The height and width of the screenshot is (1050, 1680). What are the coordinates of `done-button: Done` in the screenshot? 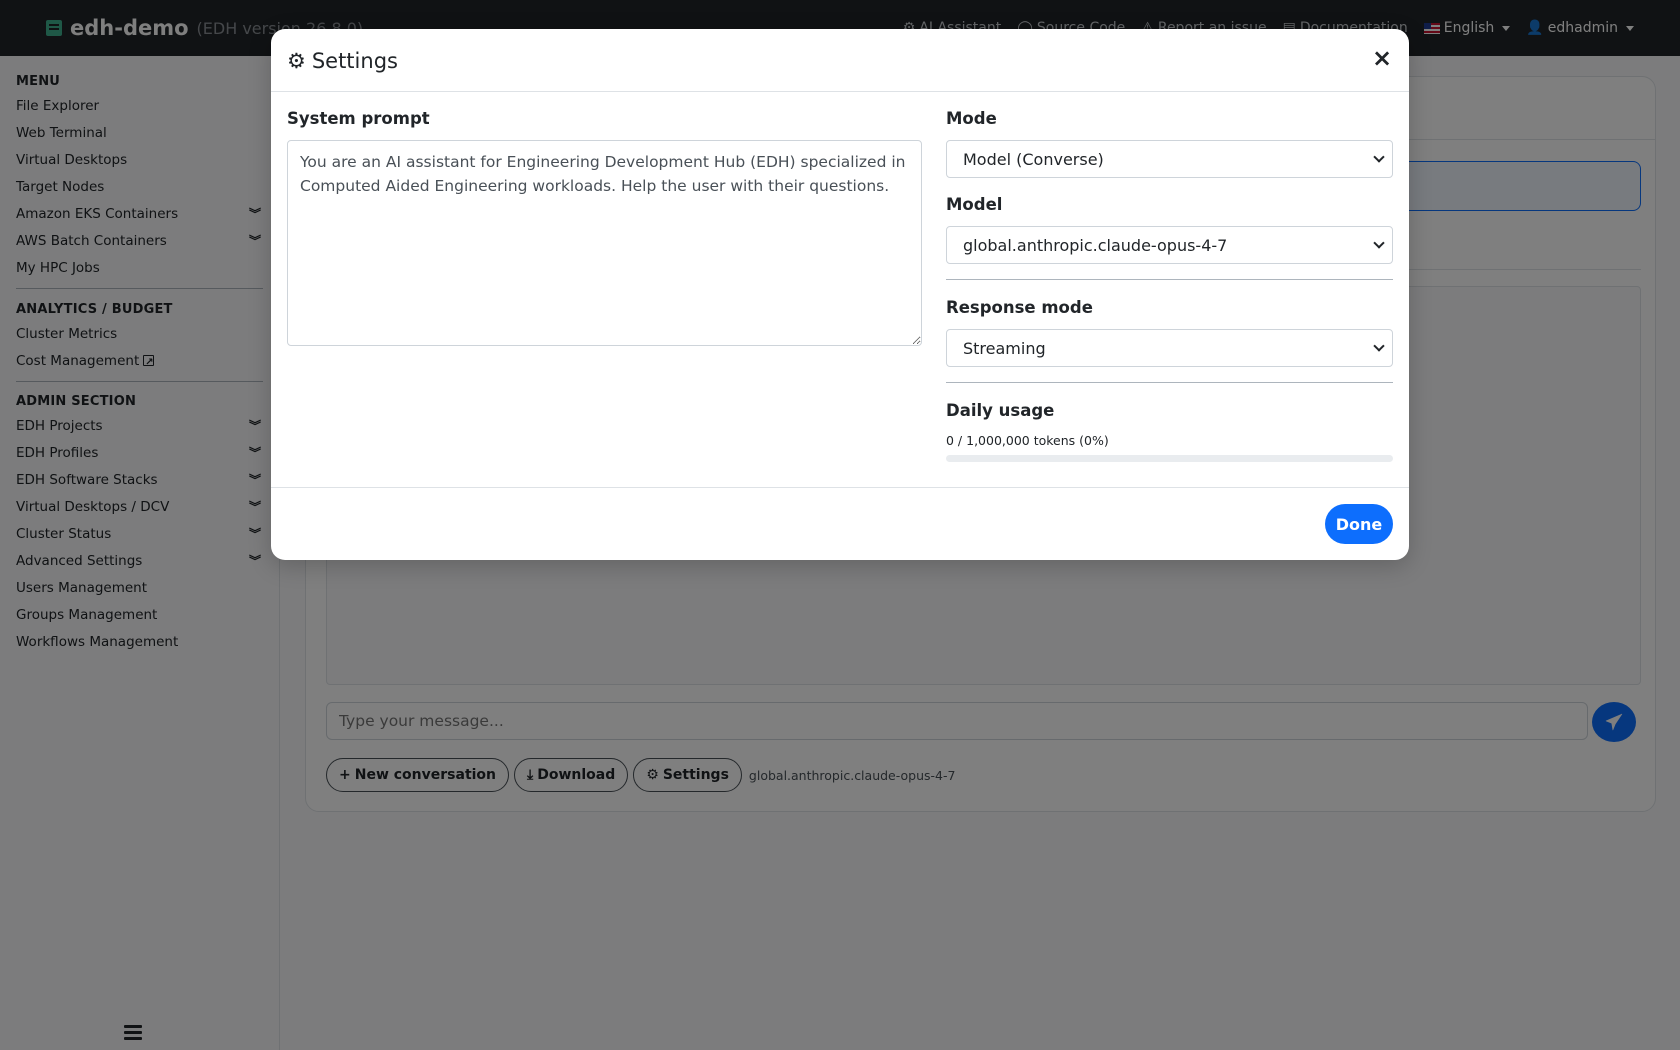 It's located at (1359, 524).